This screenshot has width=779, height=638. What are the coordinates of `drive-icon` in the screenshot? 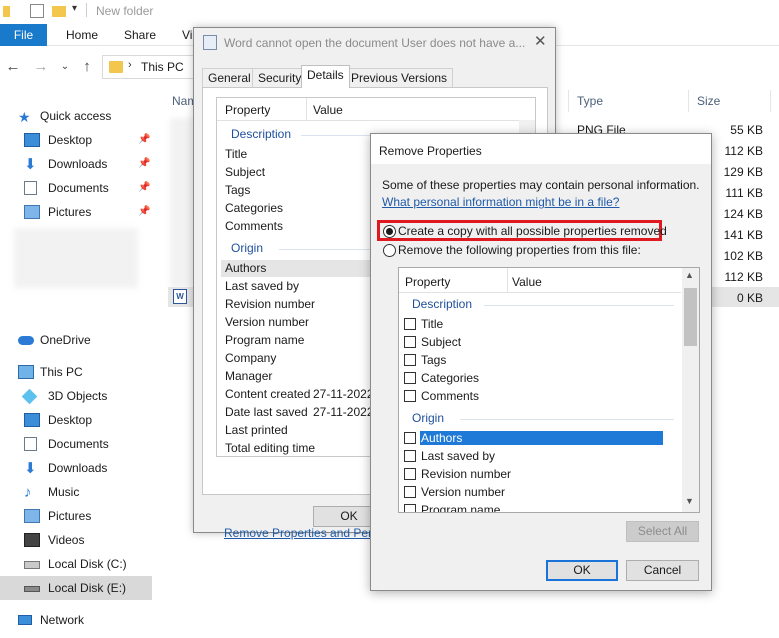 It's located at (32, 589).